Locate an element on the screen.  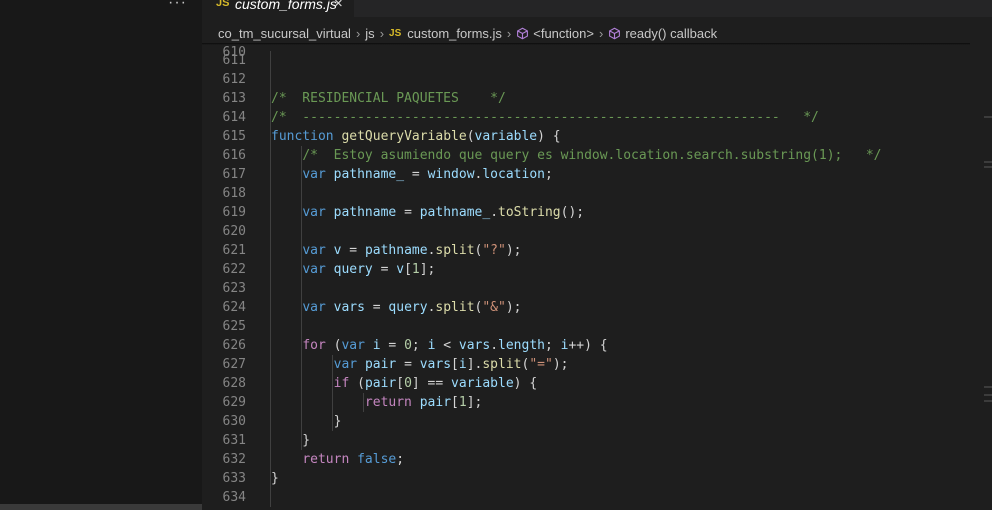
code-token: for is located at coordinates (314, 345).